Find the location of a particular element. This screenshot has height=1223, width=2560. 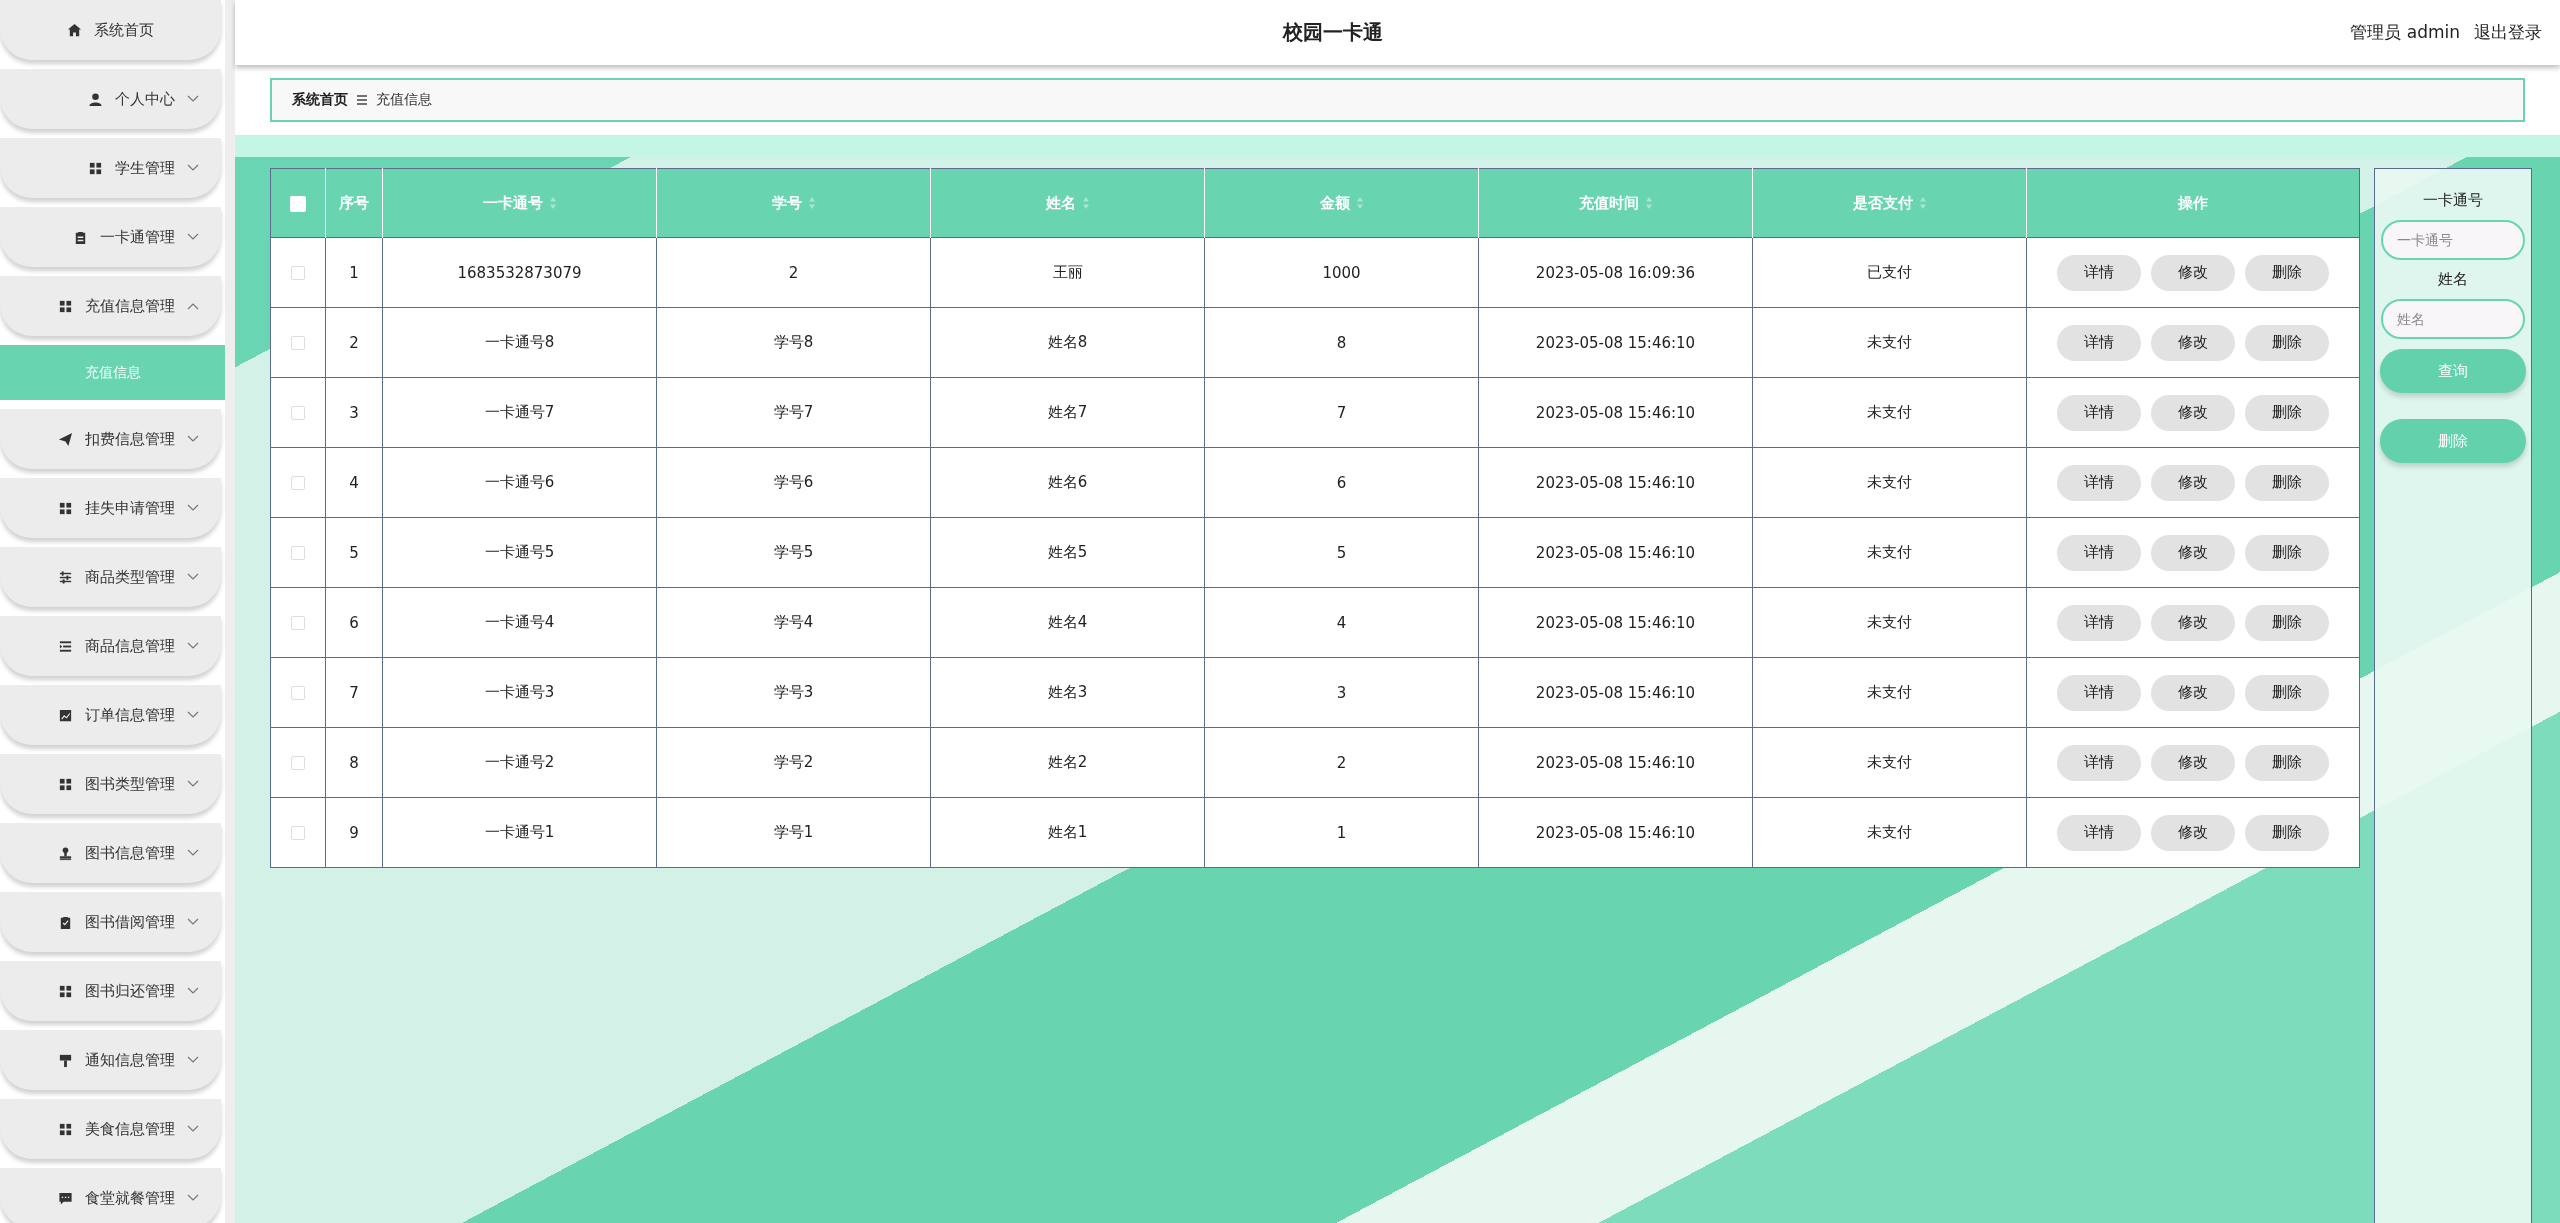

table-cell: 8 is located at coordinates (354, 762).